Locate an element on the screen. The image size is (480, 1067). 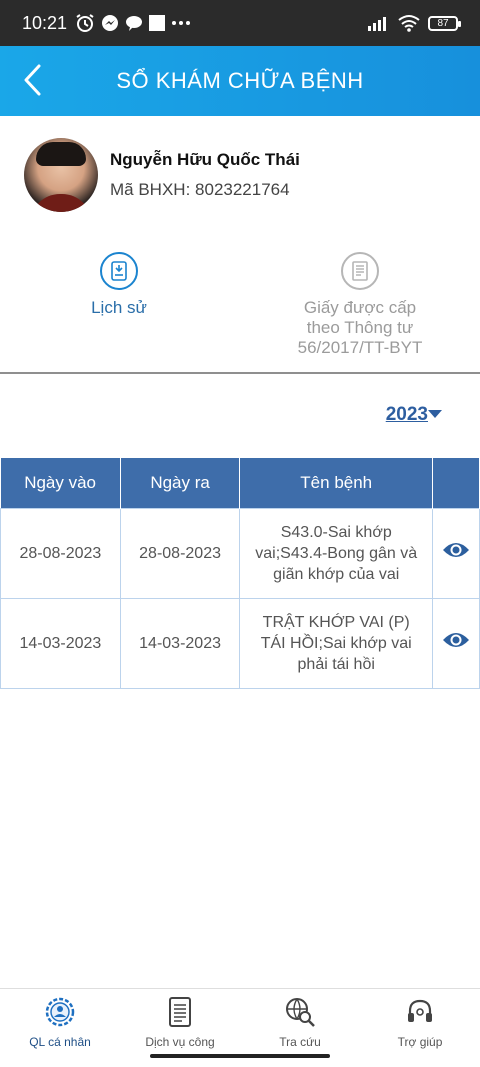
avatar-hair is located at coordinates (61, 154).